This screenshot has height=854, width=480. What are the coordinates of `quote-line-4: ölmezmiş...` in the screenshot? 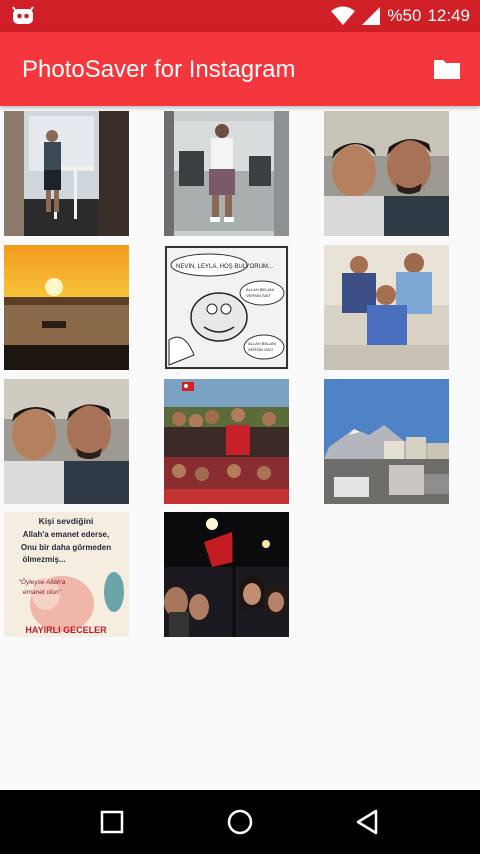 It's located at (43, 559).